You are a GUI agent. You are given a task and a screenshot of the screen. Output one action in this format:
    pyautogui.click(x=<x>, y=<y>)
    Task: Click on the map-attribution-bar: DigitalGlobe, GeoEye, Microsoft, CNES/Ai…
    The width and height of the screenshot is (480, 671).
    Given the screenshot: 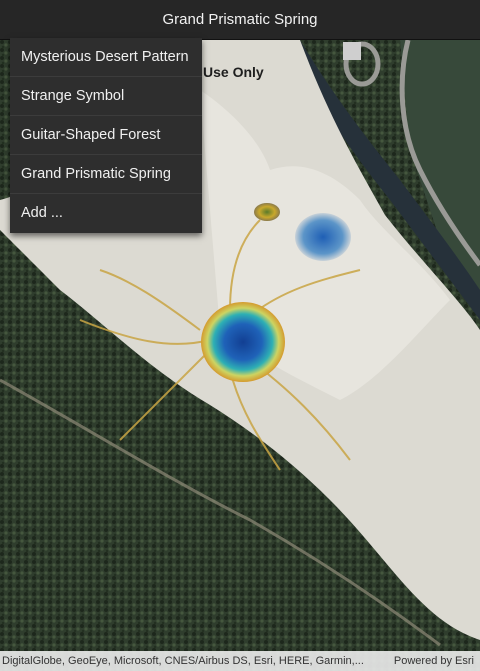 What is the action you would take?
    pyautogui.click(x=240, y=661)
    